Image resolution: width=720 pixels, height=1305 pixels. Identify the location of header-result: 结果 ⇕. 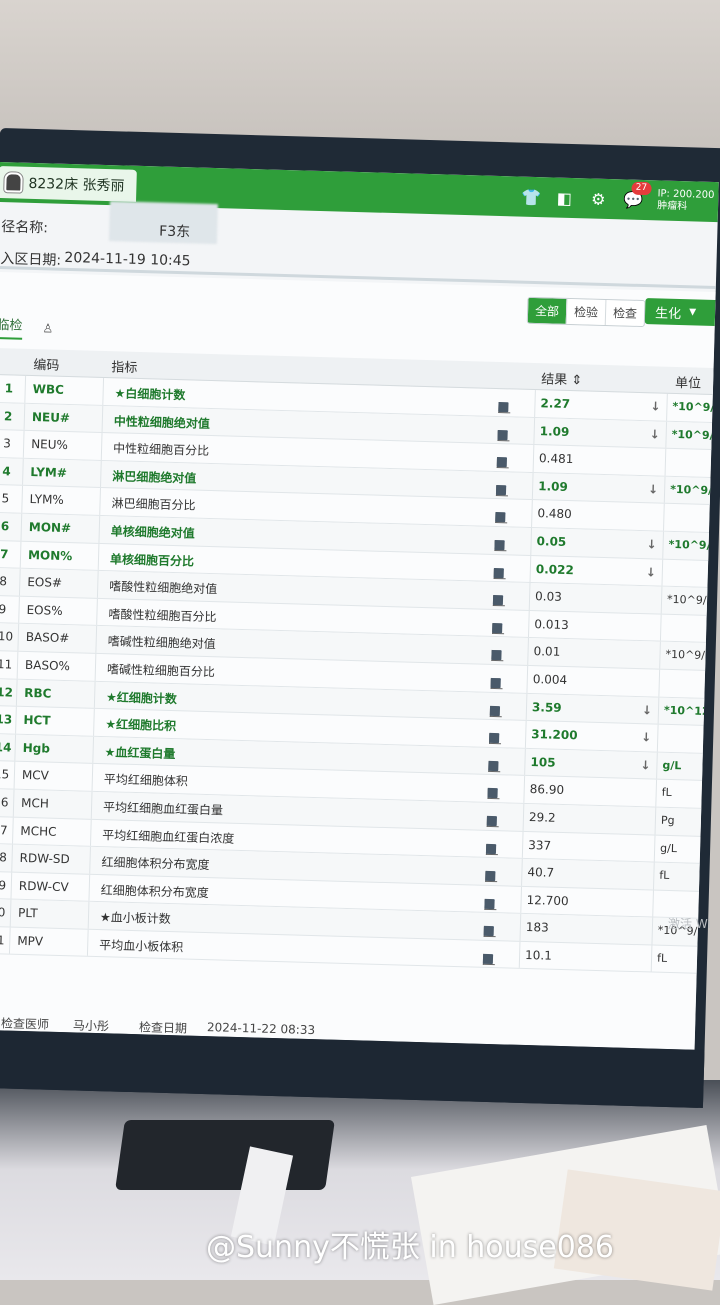
(562, 378).